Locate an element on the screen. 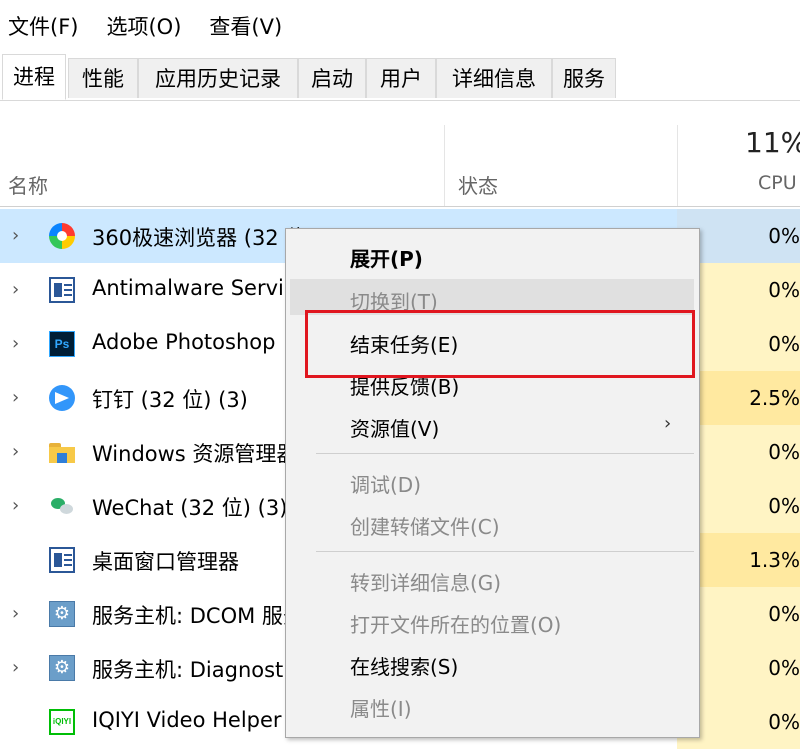  dingtalk-icon is located at coordinates (62, 398).